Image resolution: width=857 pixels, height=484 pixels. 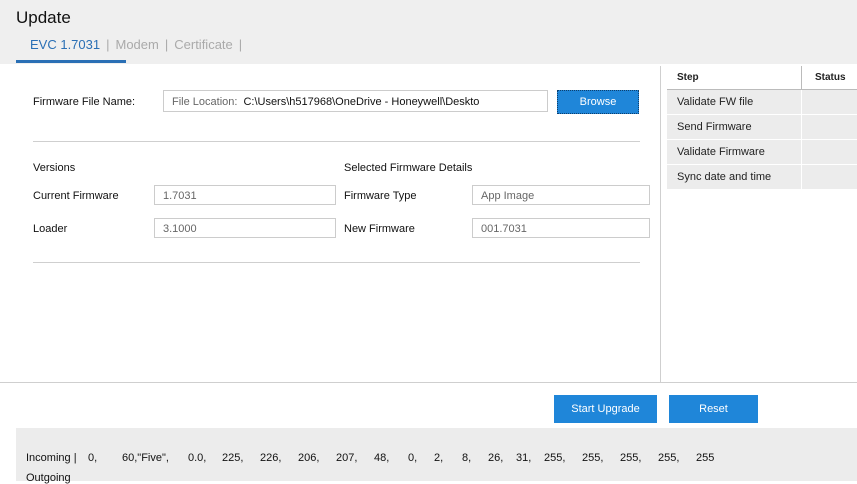 I want to click on log-value: 48,, so click(x=382, y=458).